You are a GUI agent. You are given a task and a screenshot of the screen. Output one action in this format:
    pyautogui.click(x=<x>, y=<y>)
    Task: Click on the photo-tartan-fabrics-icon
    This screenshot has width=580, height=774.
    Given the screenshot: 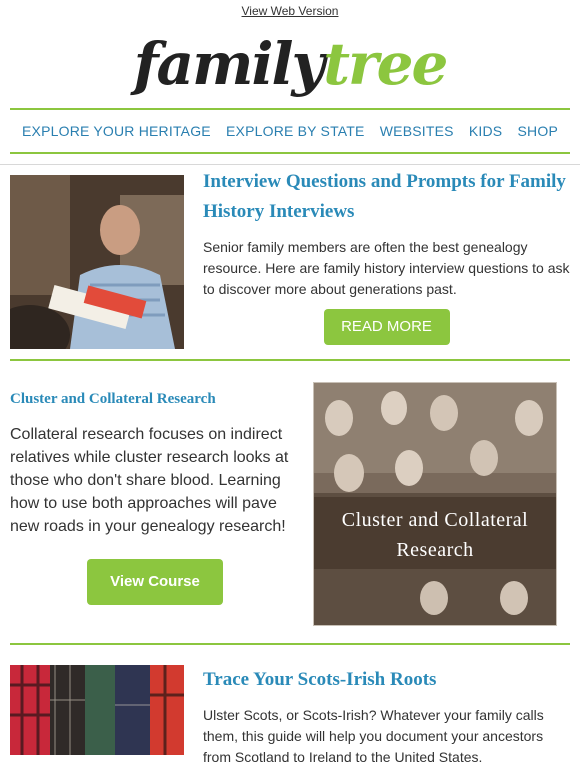 What is the action you would take?
    pyautogui.click(x=97, y=710)
    